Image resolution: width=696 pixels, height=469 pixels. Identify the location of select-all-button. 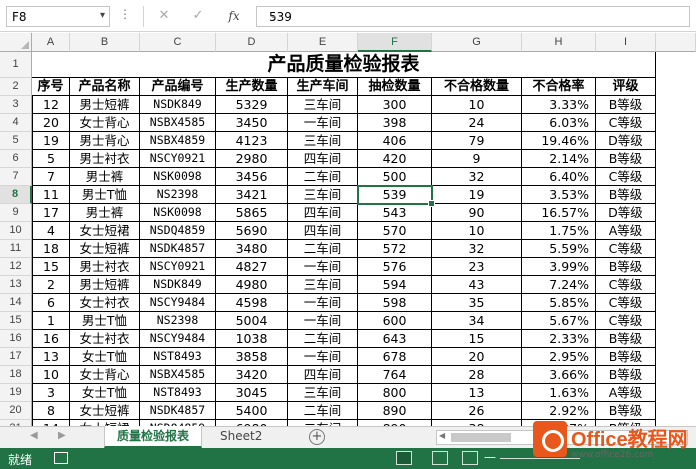
(16, 42).